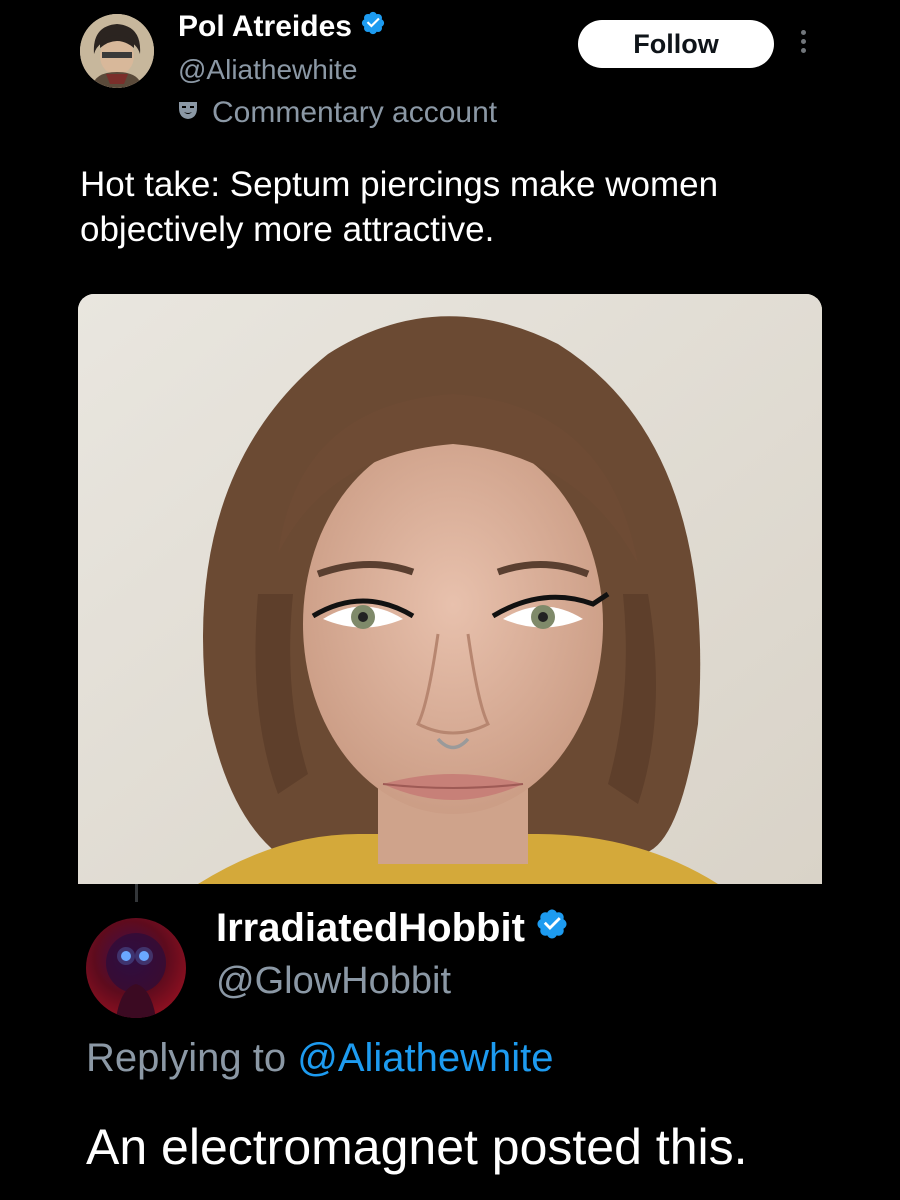  I want to click on author-name: Pol Atreides, so click(282, 27).